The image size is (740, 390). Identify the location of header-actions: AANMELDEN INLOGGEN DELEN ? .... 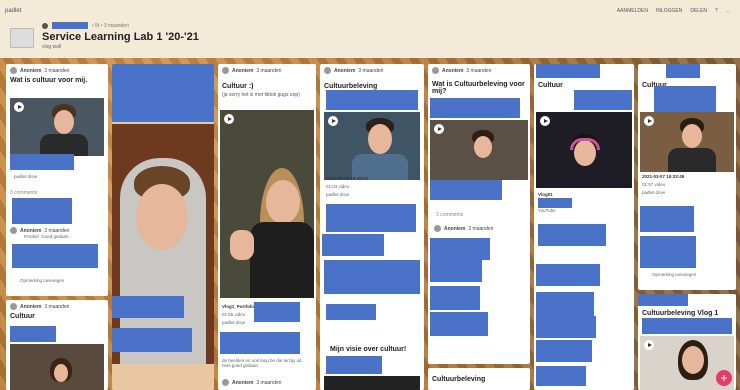
(673, 11).